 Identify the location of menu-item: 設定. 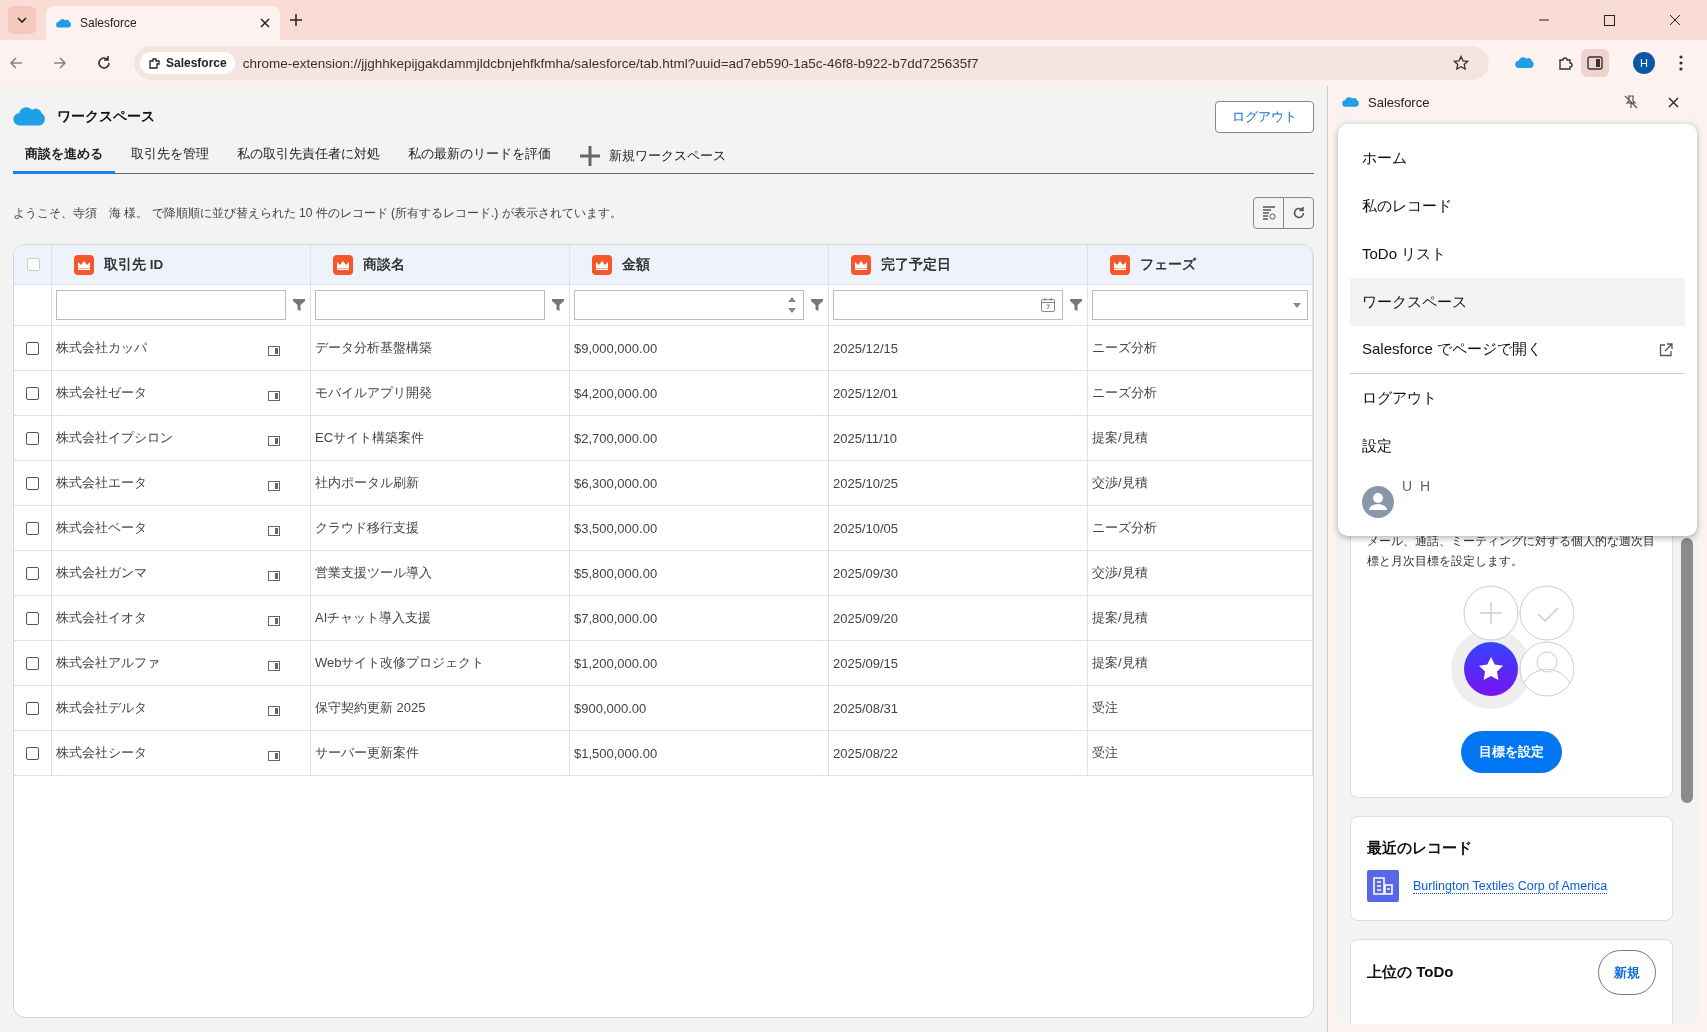
(1517, 446).